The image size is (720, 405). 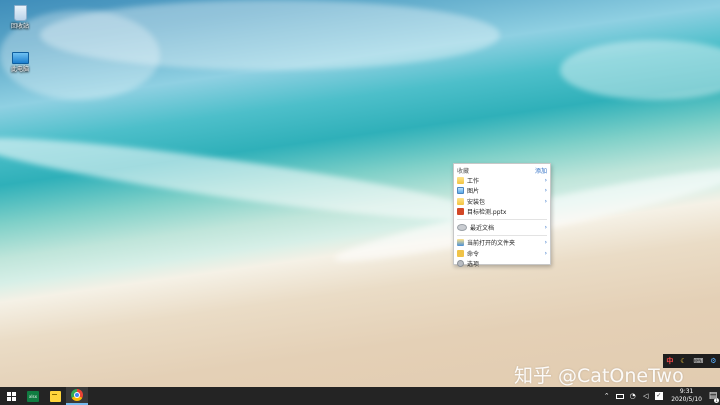 What do you see at coordinates (473, 181) in the screenshot?
I see `menu-item-label: 工作` at bounding box center [473, 181].